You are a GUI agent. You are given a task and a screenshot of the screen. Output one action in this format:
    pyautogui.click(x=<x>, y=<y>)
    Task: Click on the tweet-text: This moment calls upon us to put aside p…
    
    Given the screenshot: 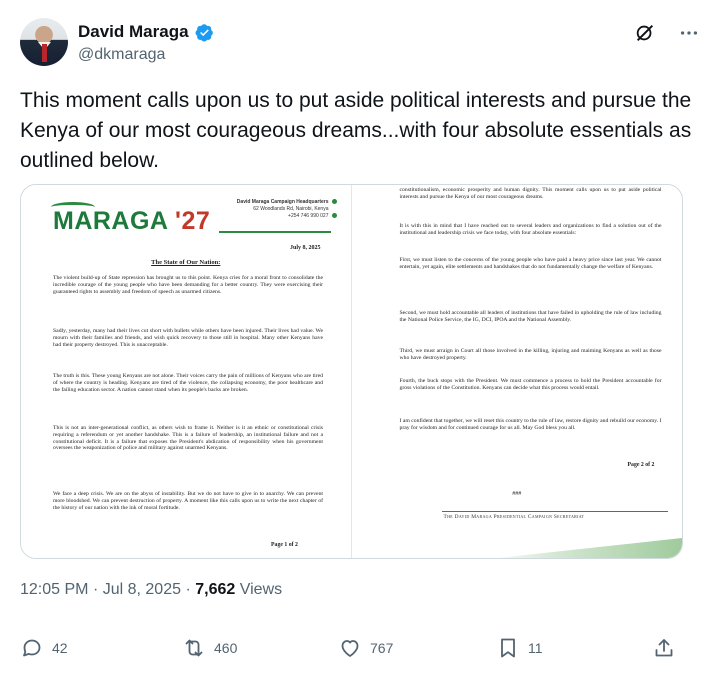 What is the action you would take?
    pyautogui.click(x=356, y=130)
    